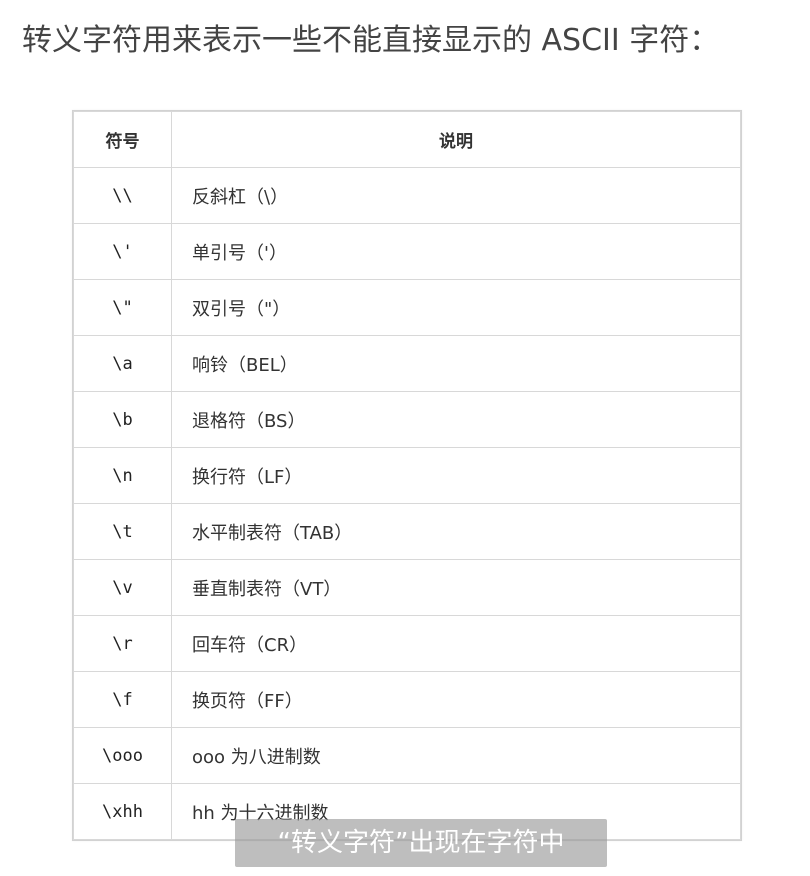 This screenshot has height=876, width=810. What do you see at coordinates (122, 755) in the screenshot?
I see `symbol-cell: \ooo` at bounding box center [122, 755].